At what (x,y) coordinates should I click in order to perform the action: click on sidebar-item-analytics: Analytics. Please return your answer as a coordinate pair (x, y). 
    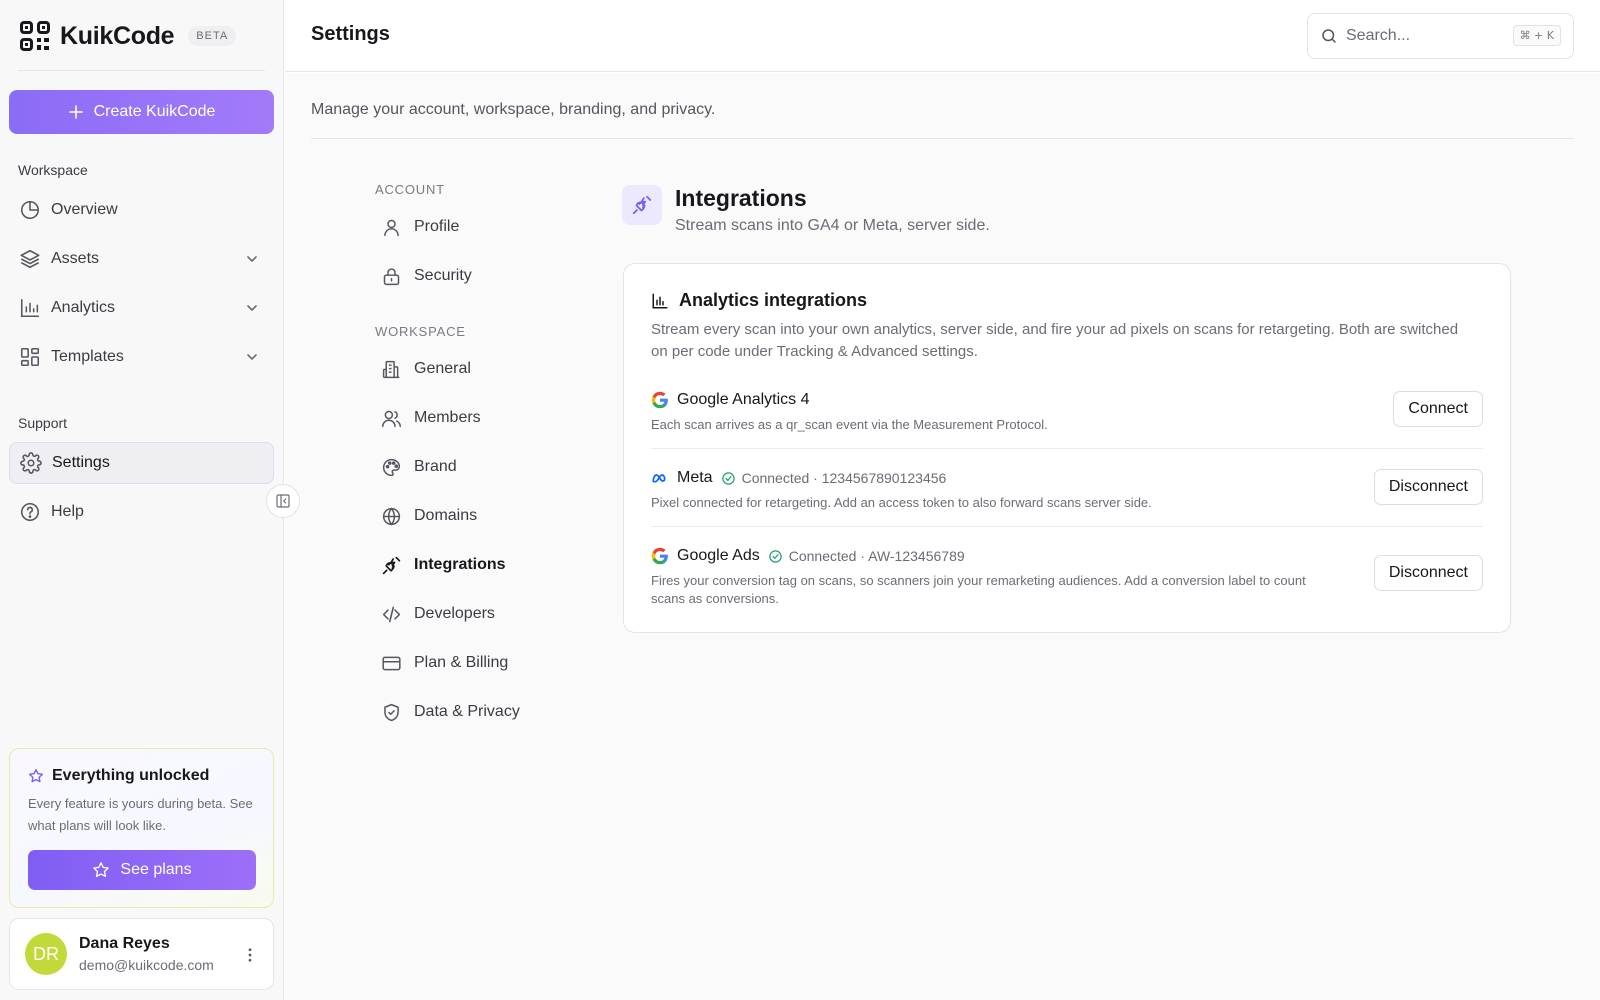
    Looking at the image, I should click on (141, 308).